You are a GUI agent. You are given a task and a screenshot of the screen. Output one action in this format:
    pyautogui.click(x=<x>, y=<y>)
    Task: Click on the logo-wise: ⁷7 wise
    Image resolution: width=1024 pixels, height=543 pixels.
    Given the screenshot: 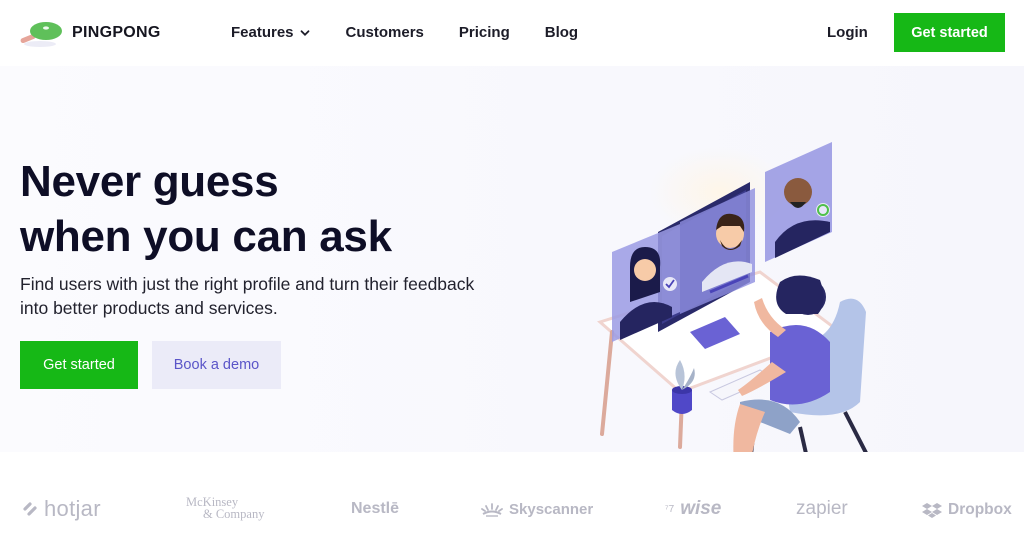 What is the action you would take?
    pyautogui.click(x=693, y=509)
    